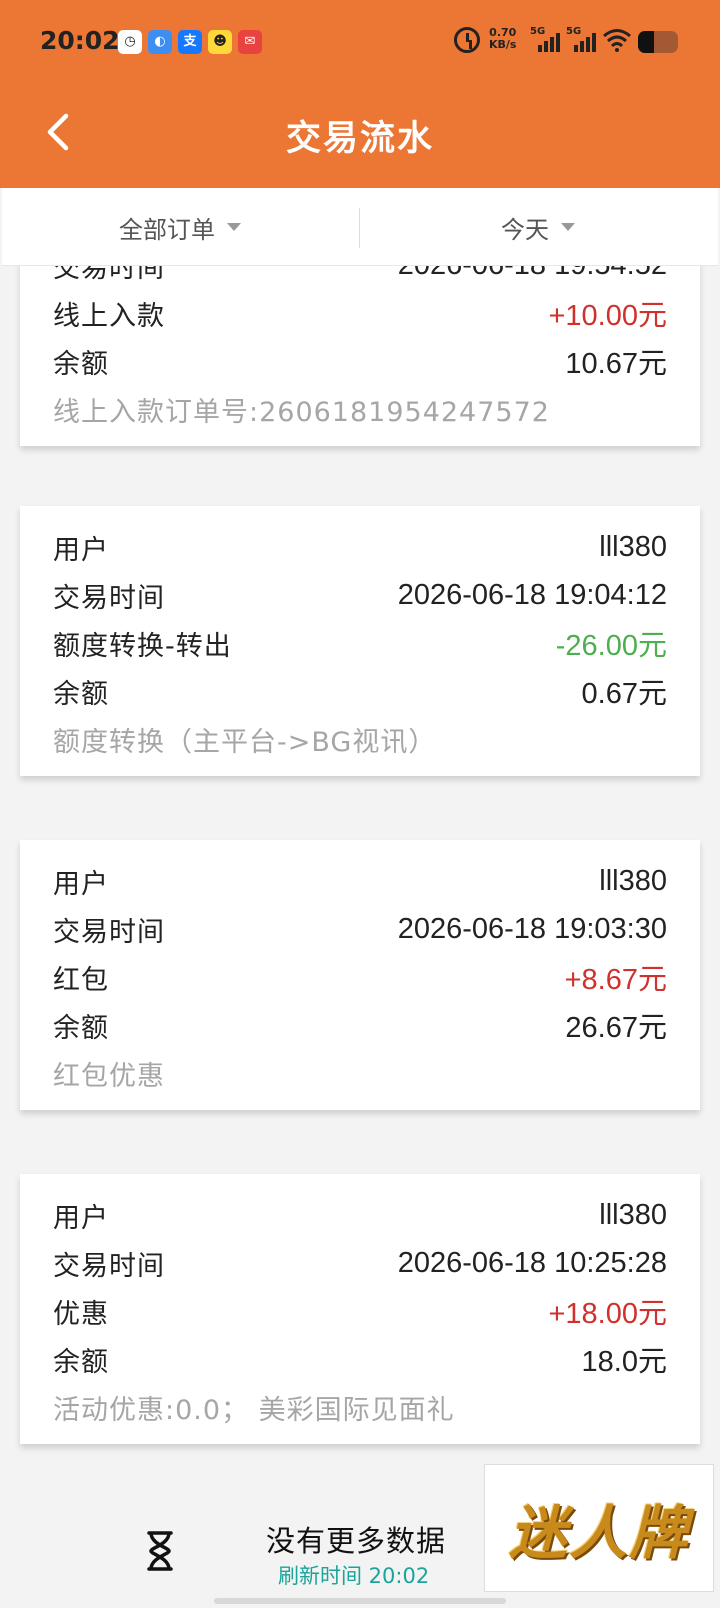 This screenshot has width=720, height=1608. I want to click on game-app-icon: ☻, so click(220, 42).